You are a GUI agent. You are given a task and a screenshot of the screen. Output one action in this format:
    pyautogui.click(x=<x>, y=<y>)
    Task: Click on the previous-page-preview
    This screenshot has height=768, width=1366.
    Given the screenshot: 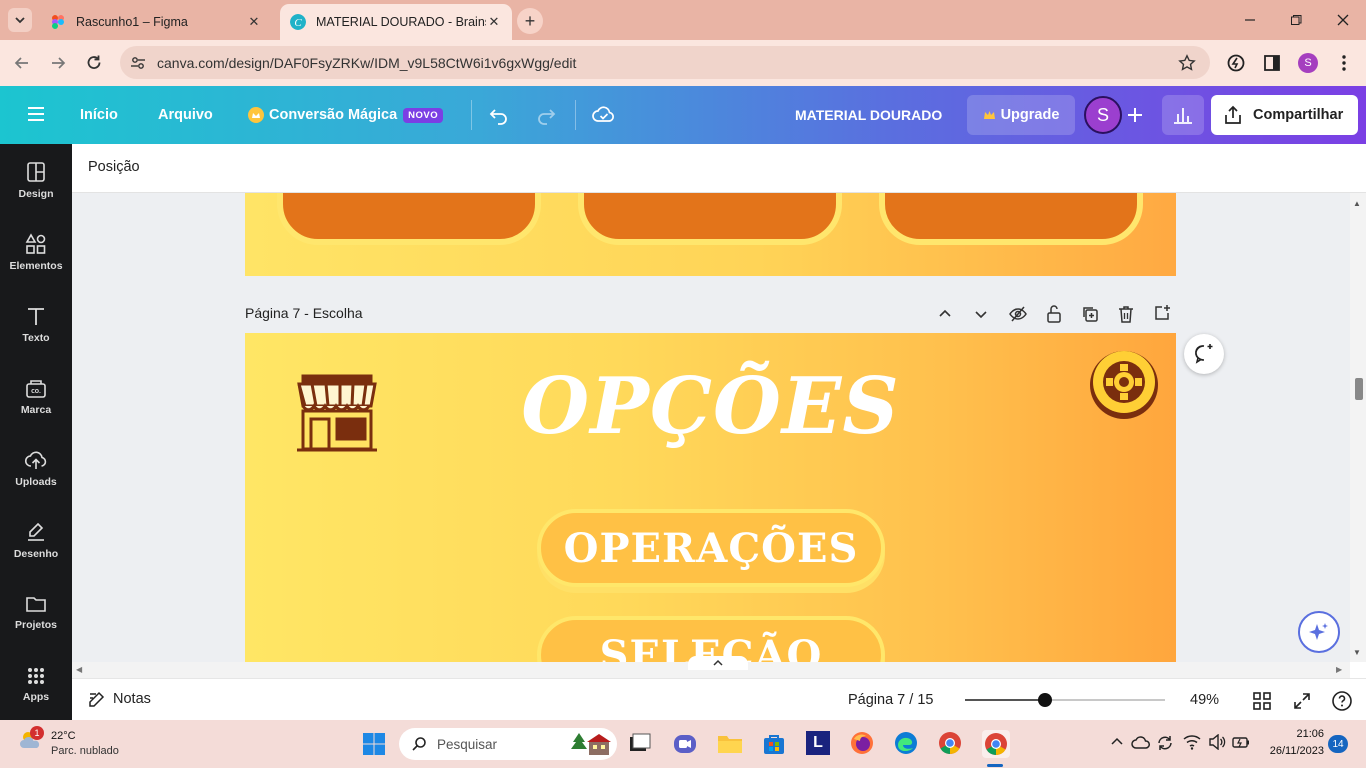 What is the action you would take?
    pyautogui.click(x=710, y=234)
    